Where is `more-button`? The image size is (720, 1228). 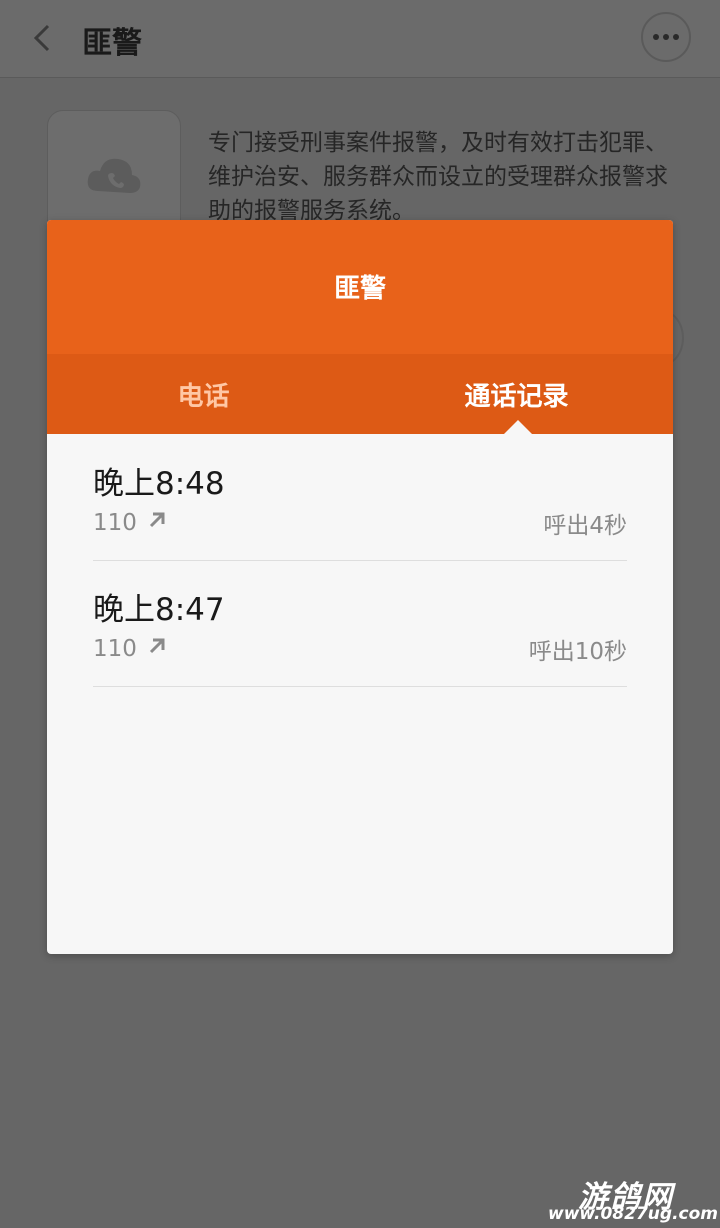
more-button is located at coordinates (666, 37).